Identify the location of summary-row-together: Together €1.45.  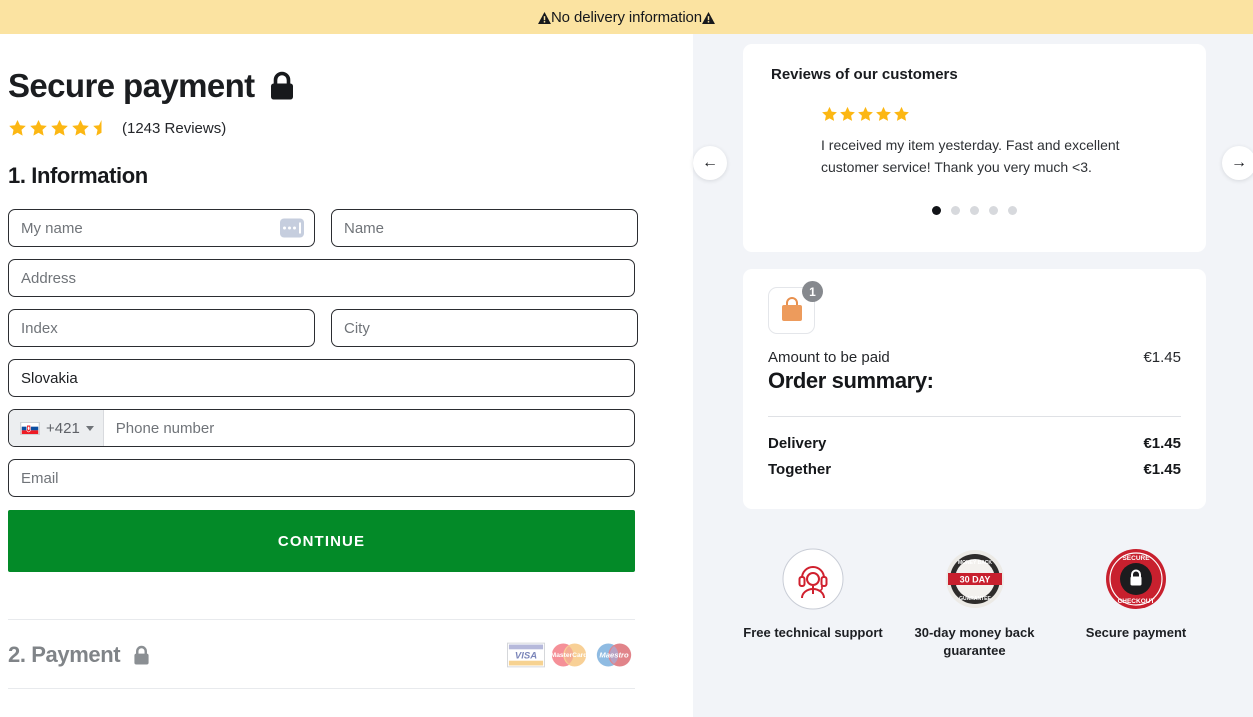
(974, 469).